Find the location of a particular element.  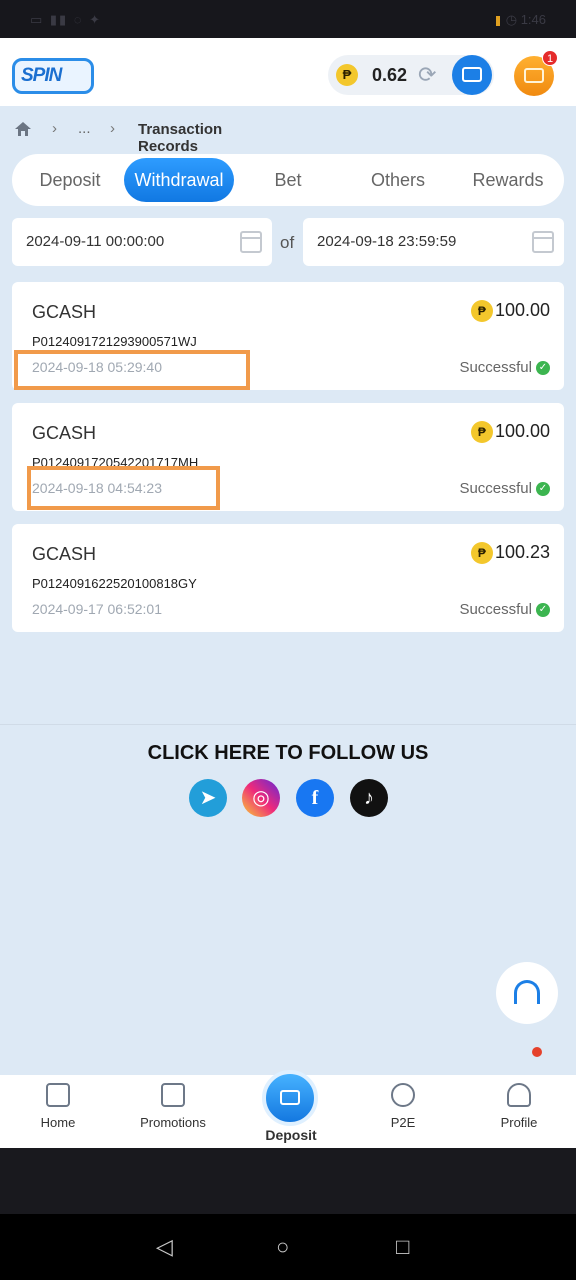

profile-notification-dot is located at coordinates (537, 1052).